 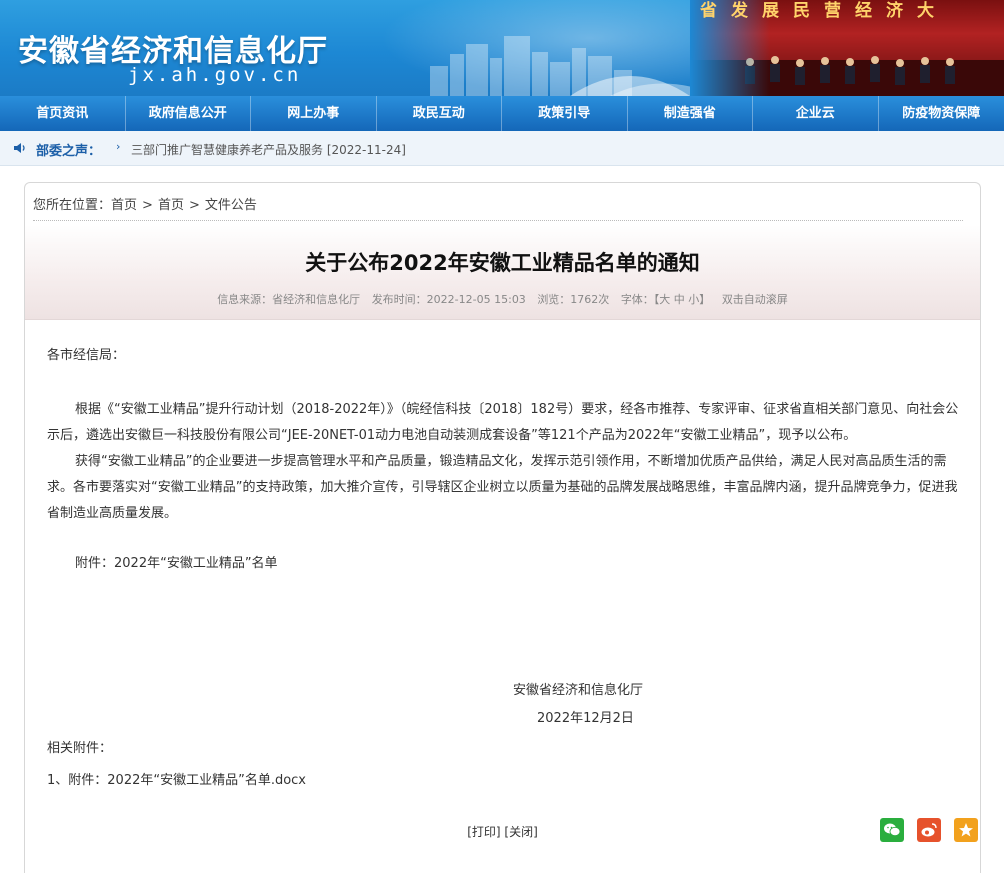 I want to click on weibo-icon, so click(x=929, y=830).